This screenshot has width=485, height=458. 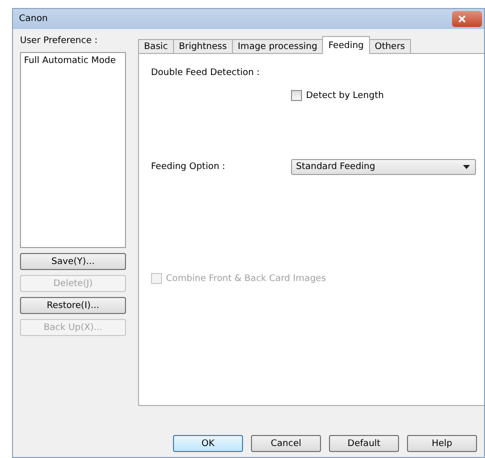 What do you see at coordinates (156, 46) in the screenshot?
I see `tab: Basic` at bounding box center [156, 46].